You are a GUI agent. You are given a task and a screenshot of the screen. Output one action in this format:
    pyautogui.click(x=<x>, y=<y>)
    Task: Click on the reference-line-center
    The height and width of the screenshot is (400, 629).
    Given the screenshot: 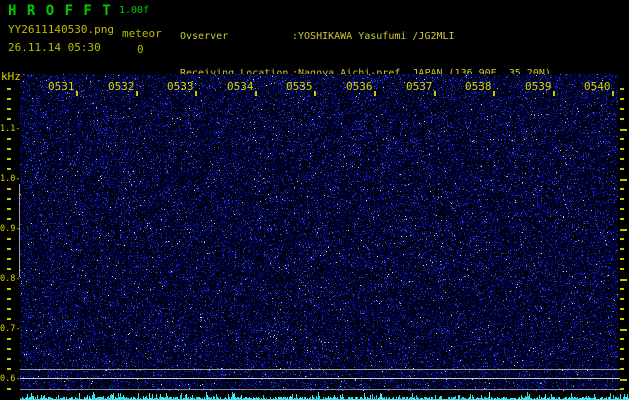 What is the action you would take?
    pyautogui.click(x=320, y=378)
    